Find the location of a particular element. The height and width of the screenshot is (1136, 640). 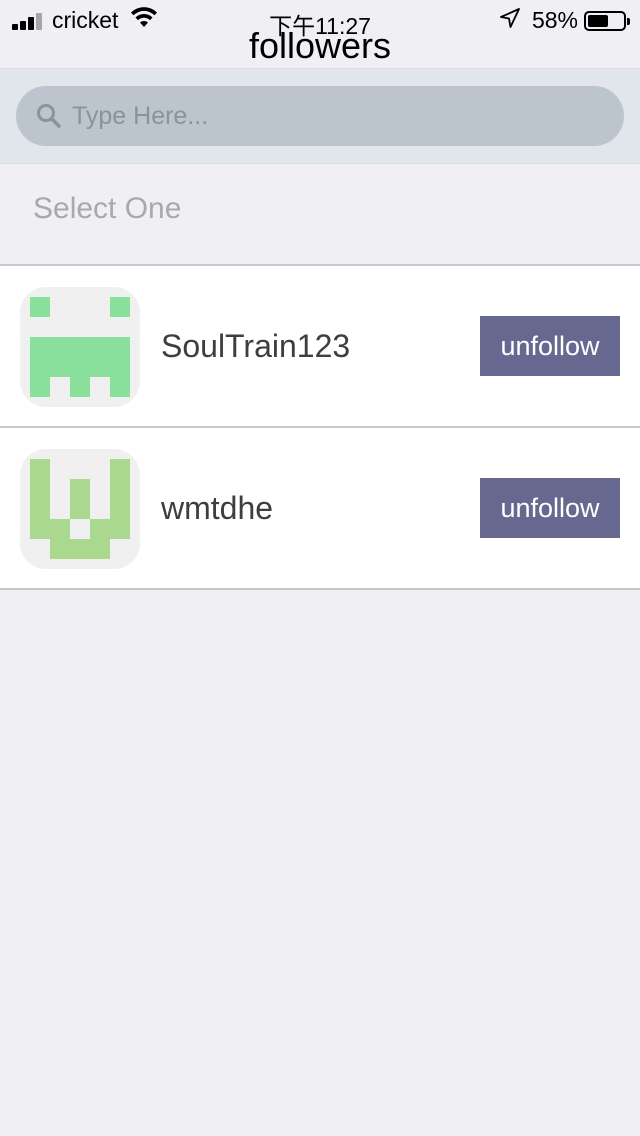

search-bar is located at coordinates (320, 116).